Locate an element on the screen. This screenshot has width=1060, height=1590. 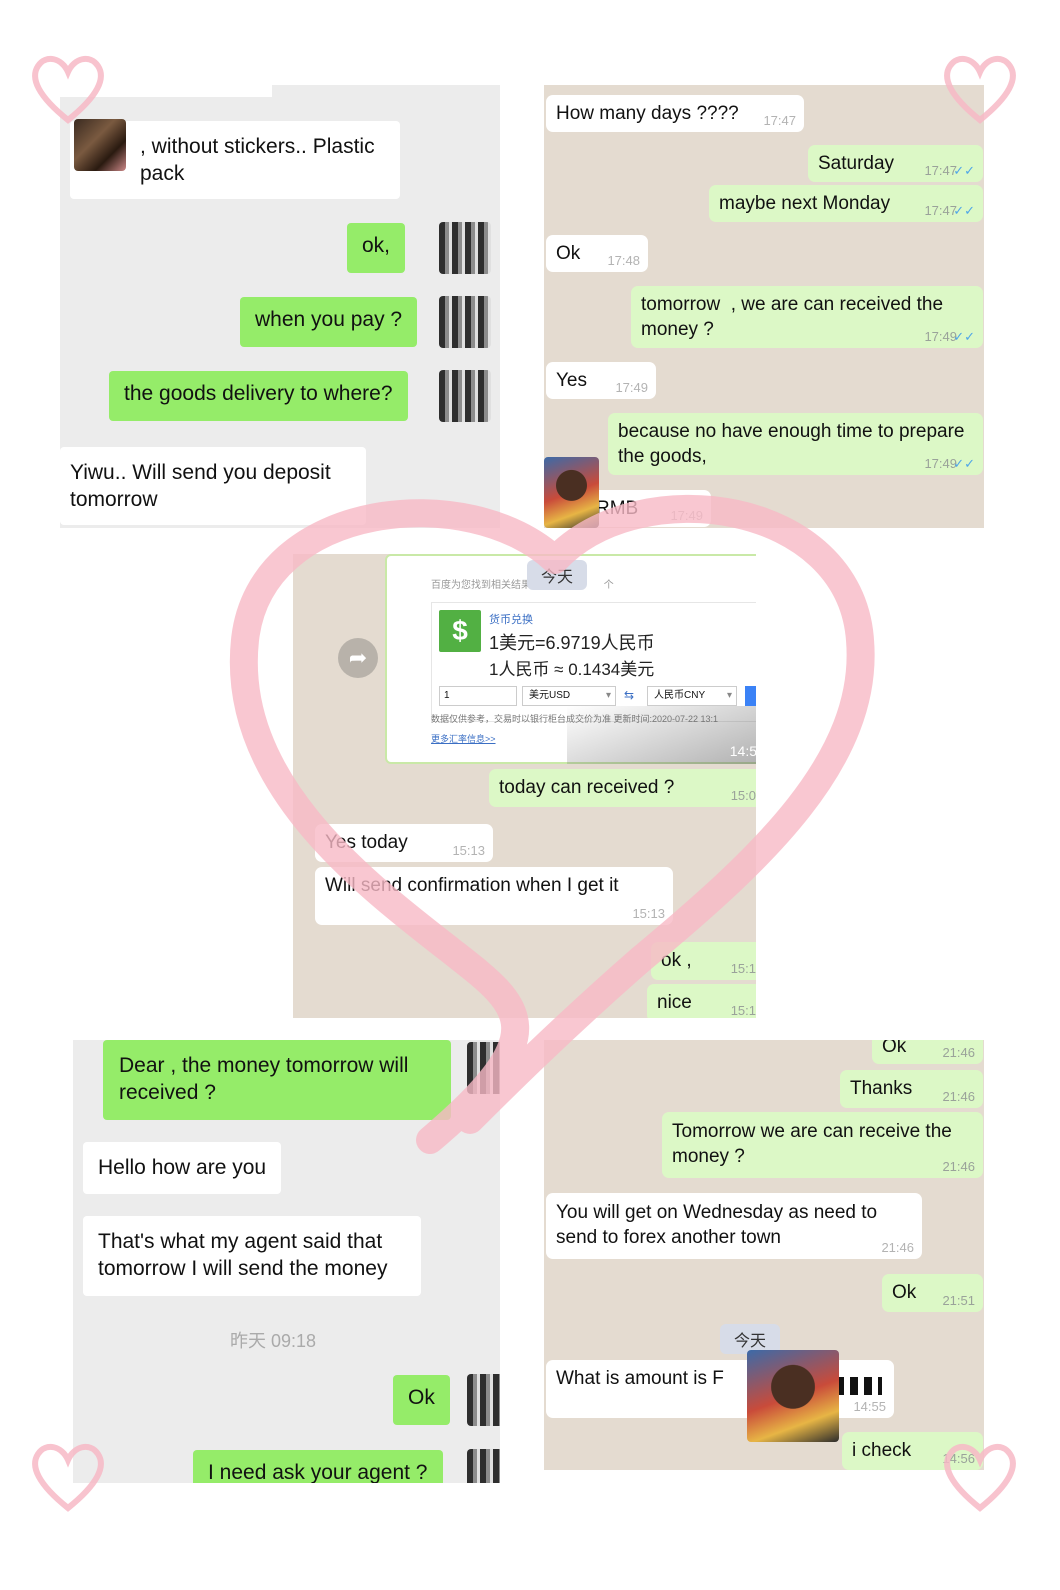
date-divider: 今天 is located at coordinates (557, 575).